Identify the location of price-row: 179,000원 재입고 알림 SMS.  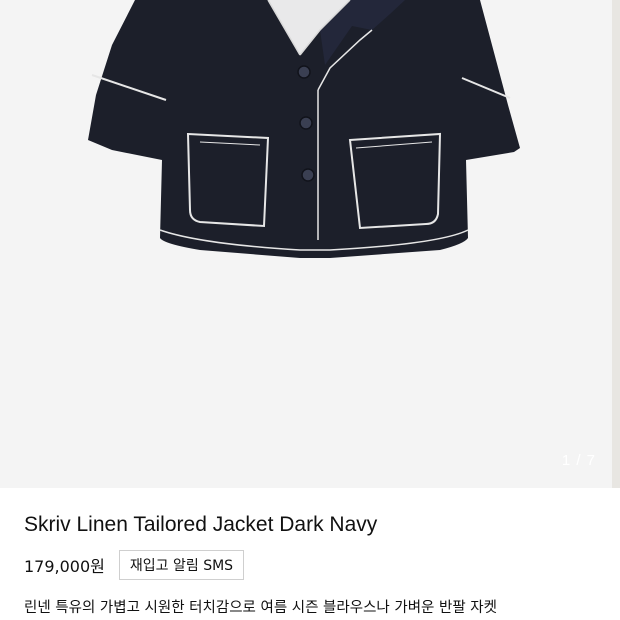
(134, 565).